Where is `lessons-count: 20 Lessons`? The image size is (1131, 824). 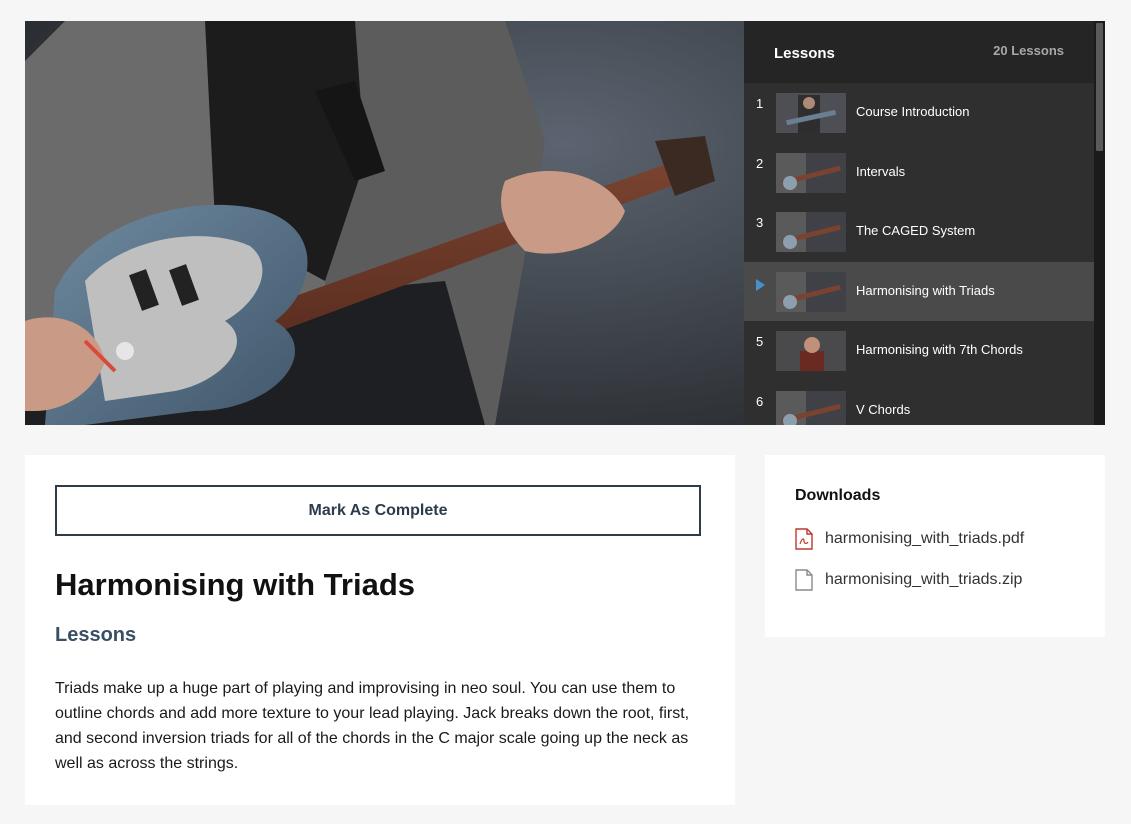 lessons-count: 20 Lessons is located at coordinates (1028, 50).